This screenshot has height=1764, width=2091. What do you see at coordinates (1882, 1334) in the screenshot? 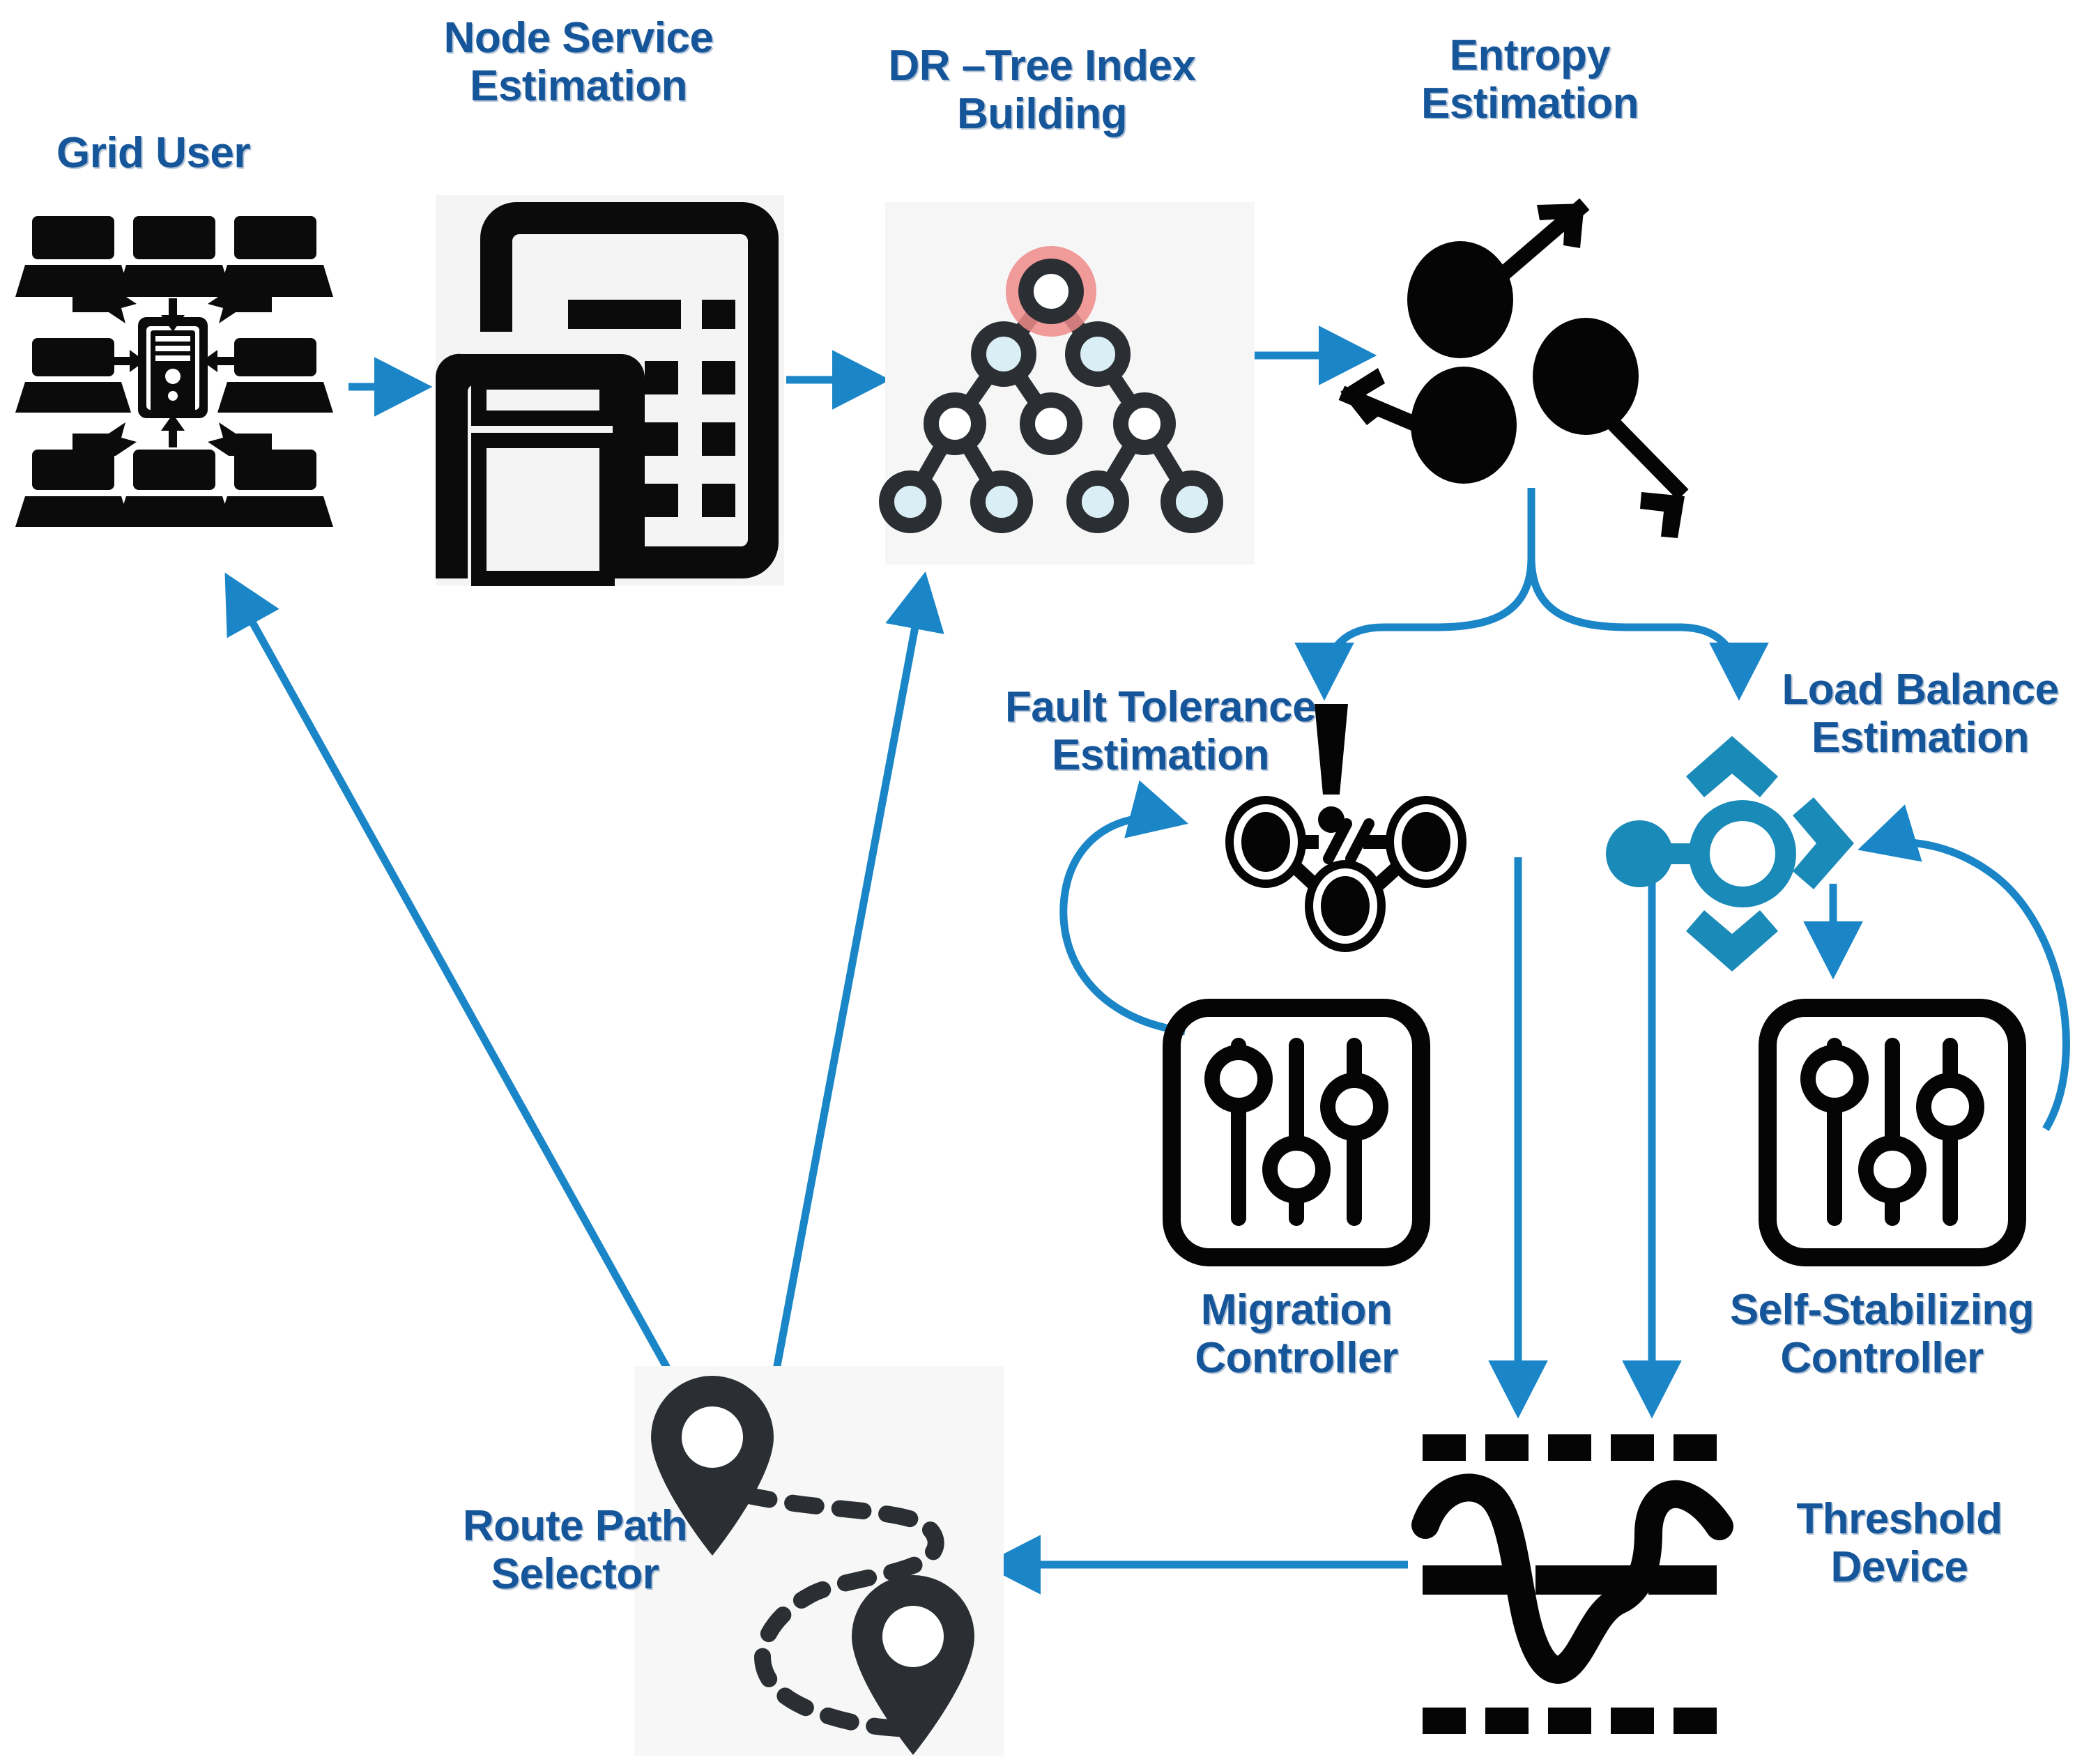
I see `self-stabilizing-controller-label: Self-Stabilizing Controller` at bounding box center [1882, 1334].